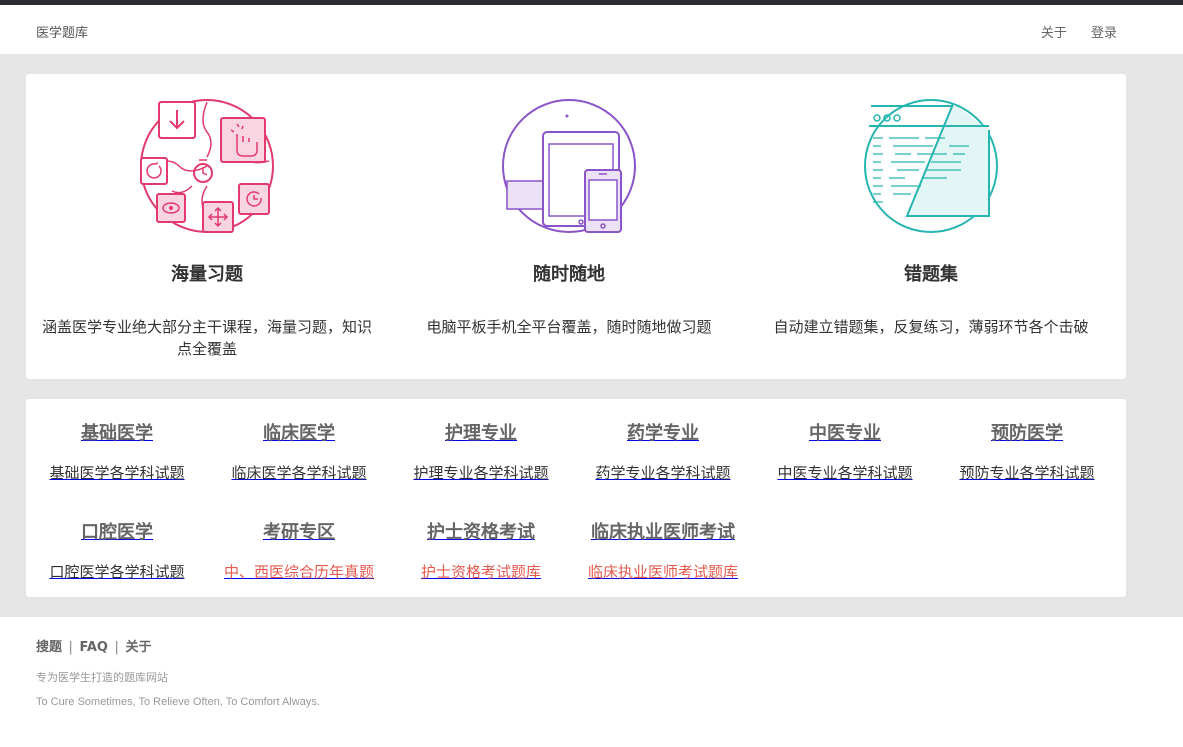 The height and width of the screenshot is (747, 1183). Describe the element at coordinates (481, 451) in the screenshot. I see `subject-nursing: 护理专业 护理专业各学科试题` at that location.